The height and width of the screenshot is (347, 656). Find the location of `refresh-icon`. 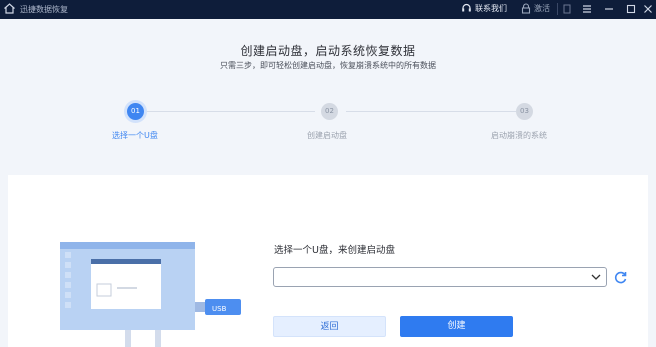

refresh-icon is located at coordinates (620, 277).